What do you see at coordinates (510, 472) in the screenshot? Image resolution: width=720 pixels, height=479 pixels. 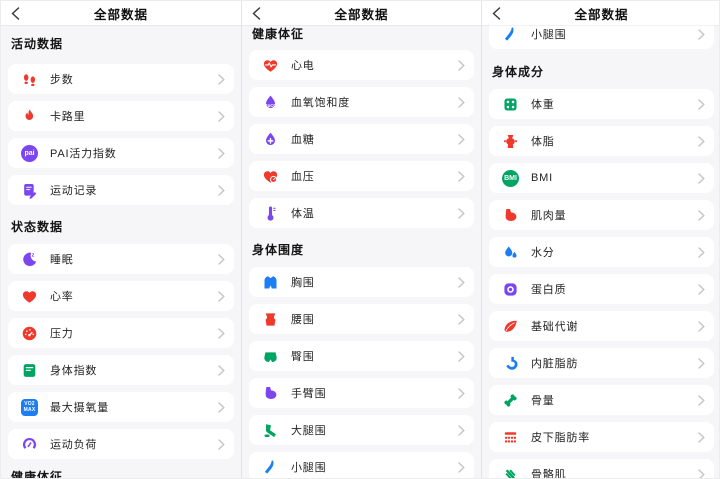 I see `skeletal-muscle-icon` at bounding box center [510, 472].